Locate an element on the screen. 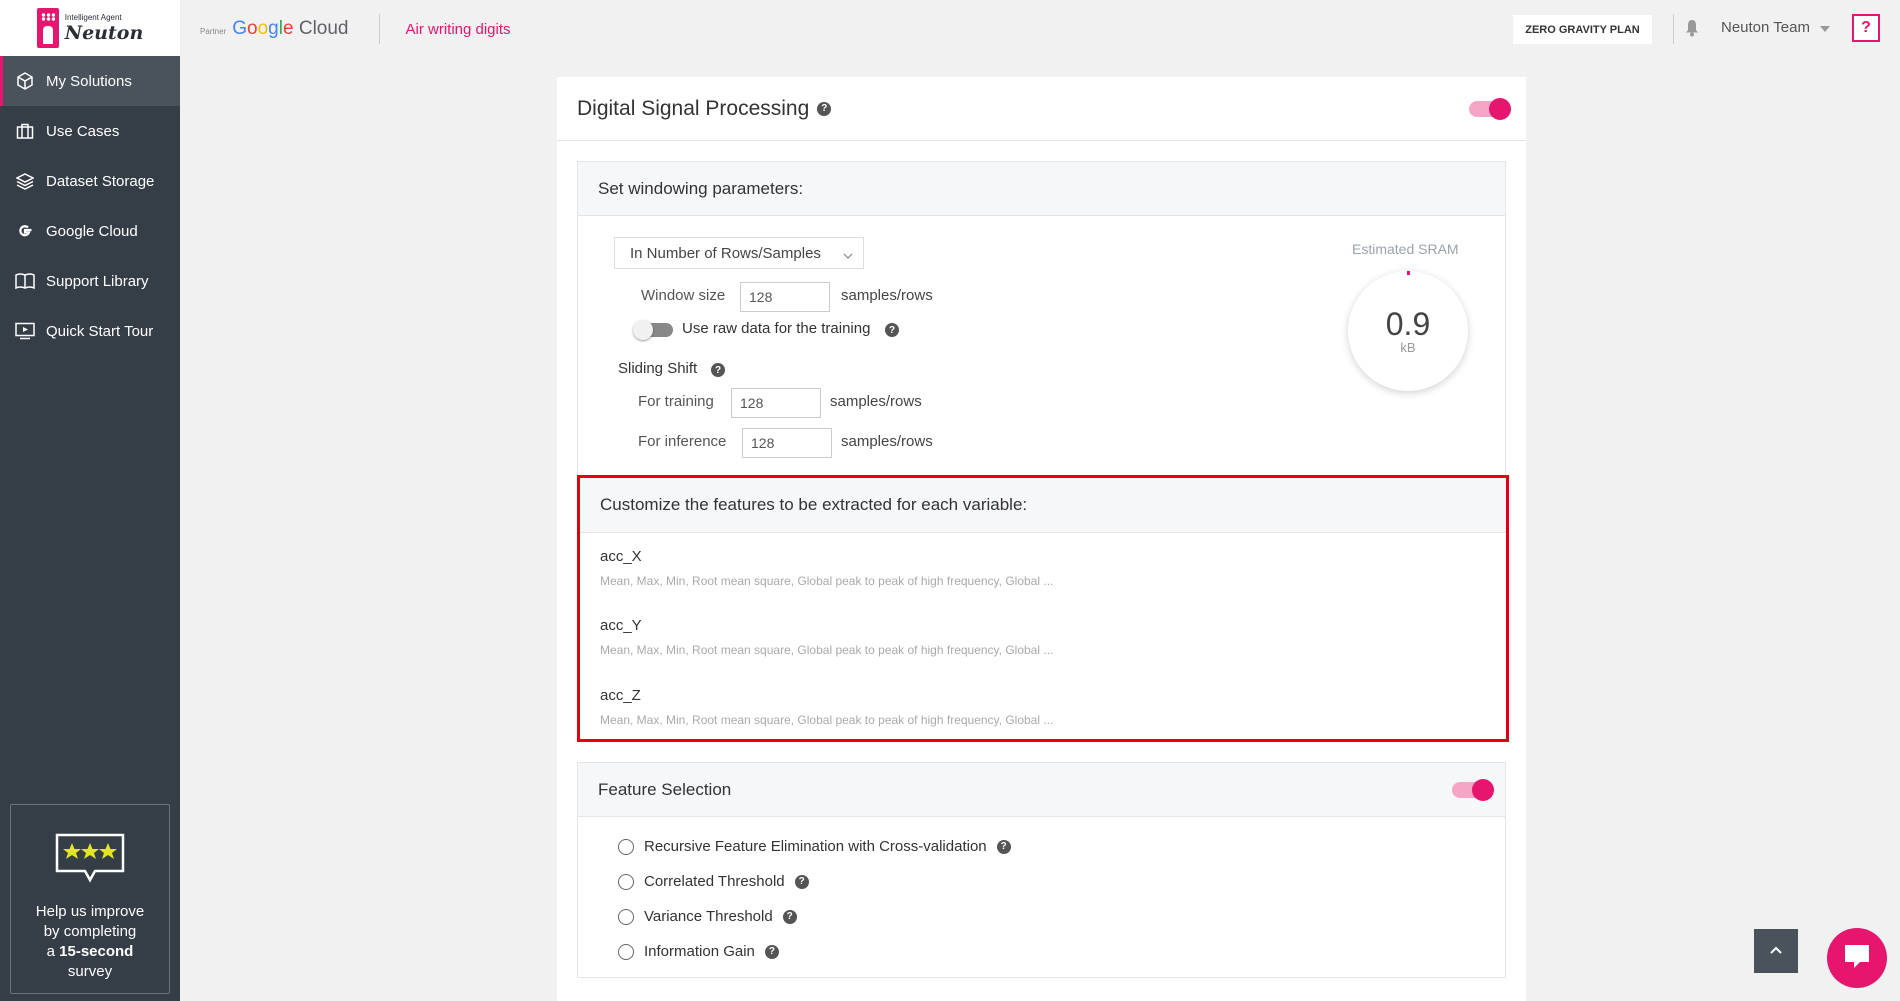  chat-button is located at coordinates (1857, 958).